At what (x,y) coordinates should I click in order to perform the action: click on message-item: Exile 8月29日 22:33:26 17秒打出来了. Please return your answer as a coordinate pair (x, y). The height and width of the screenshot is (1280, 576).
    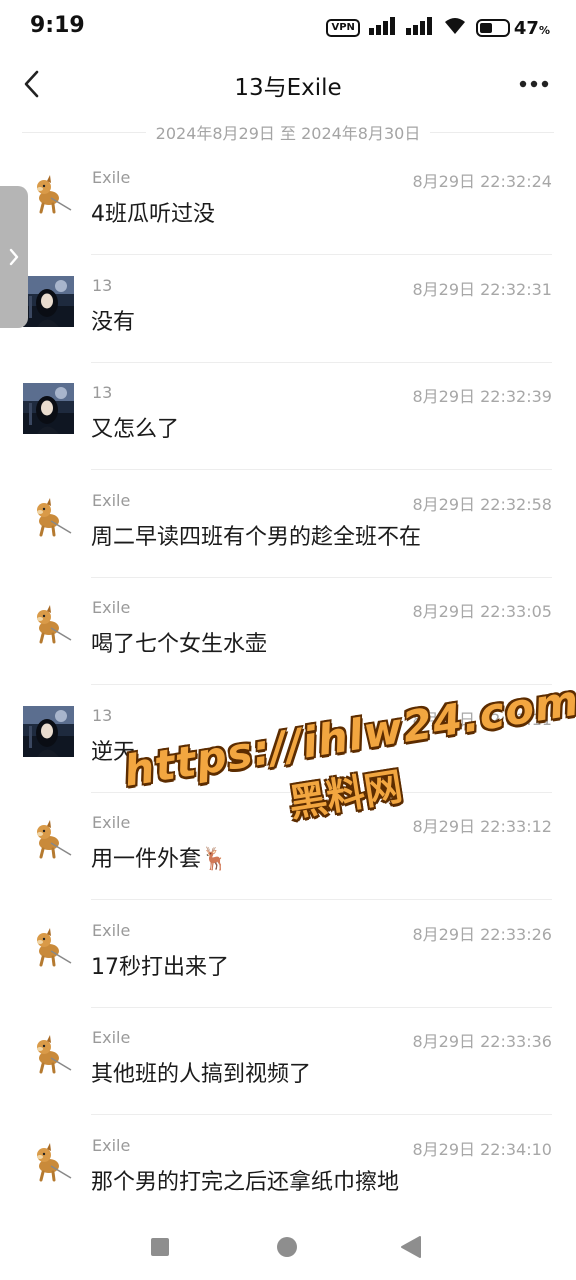
    Looking at the image, I should click on (288, 954).